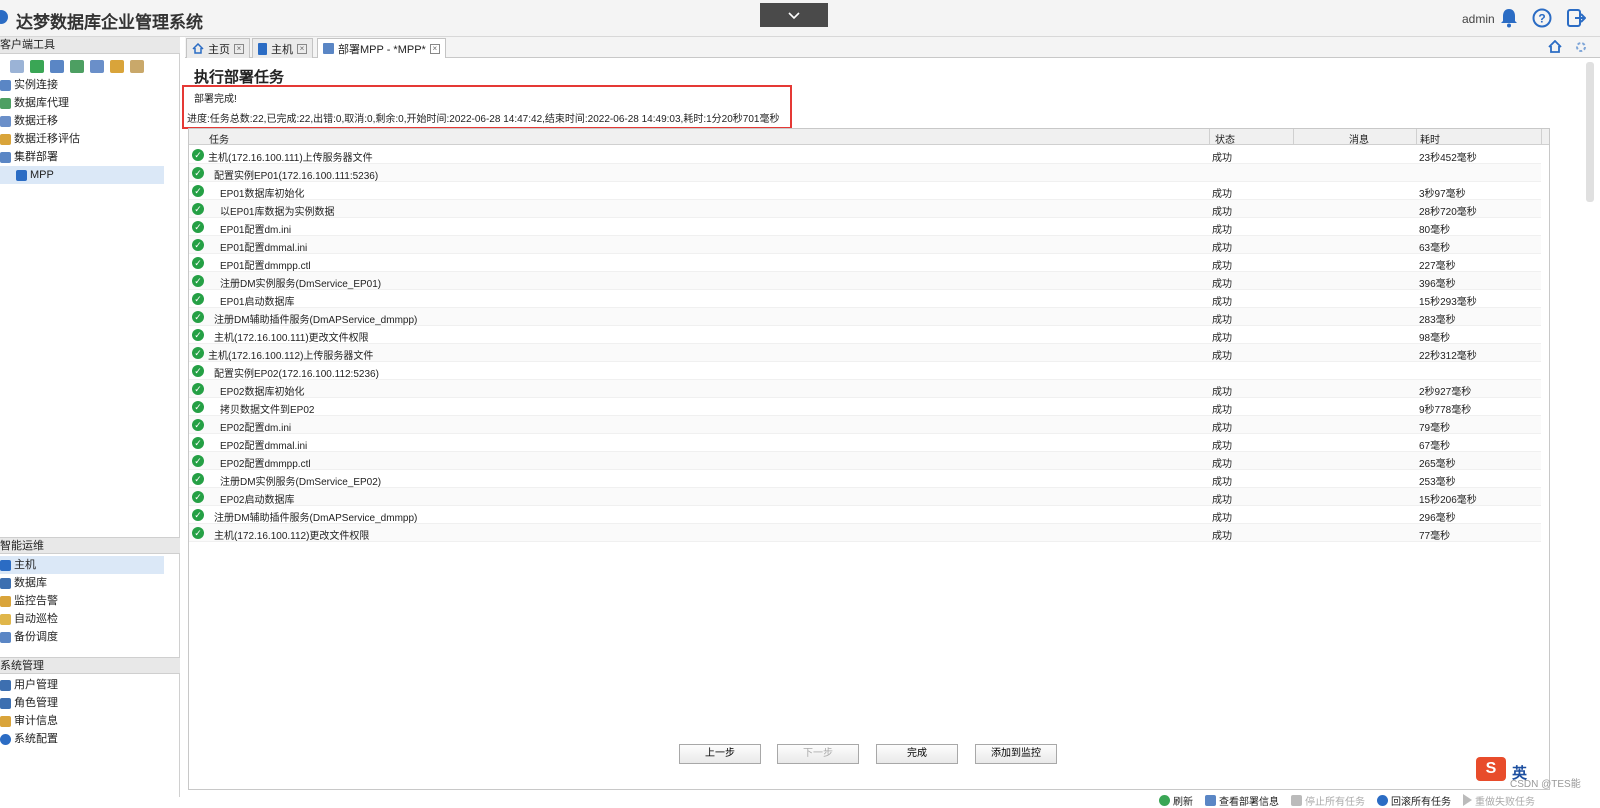 The width and height of the screenshot is (1600, 808). I want to click on table-row: ✓ 主机(172.16.100.111)更改文件权限 成功 98毫秒, so click(865, 335).